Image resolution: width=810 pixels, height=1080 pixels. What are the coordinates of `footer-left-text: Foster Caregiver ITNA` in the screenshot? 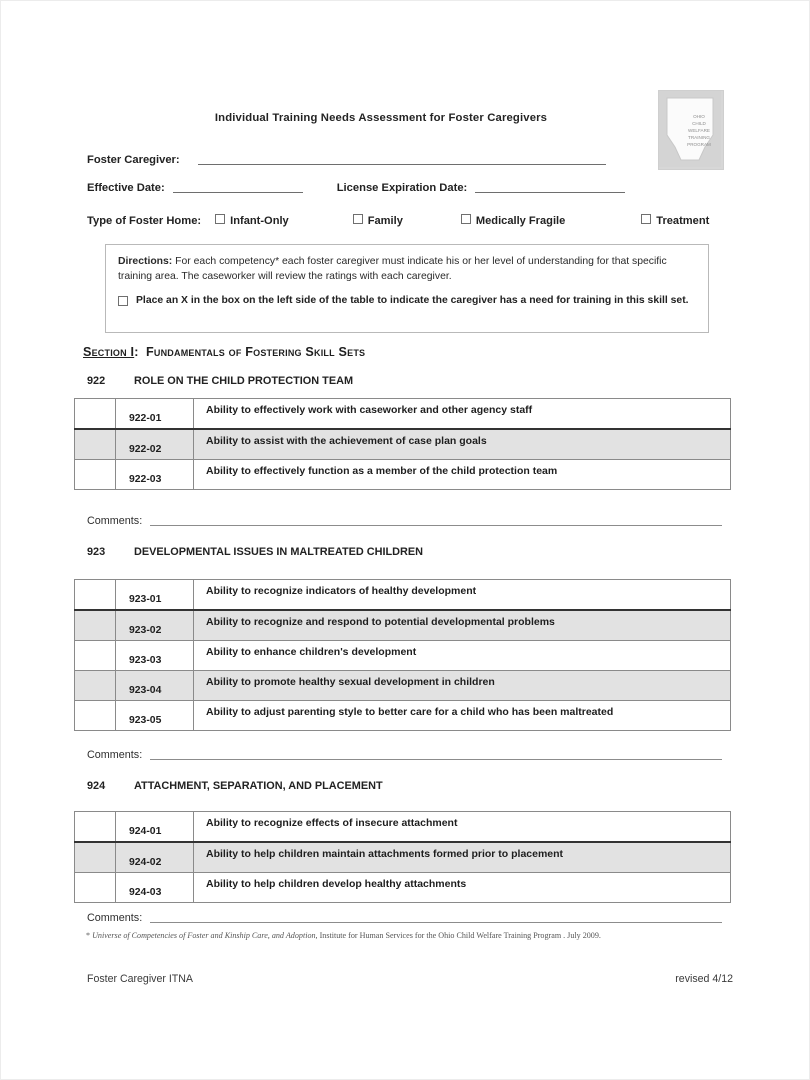 It's located at (140, 979).